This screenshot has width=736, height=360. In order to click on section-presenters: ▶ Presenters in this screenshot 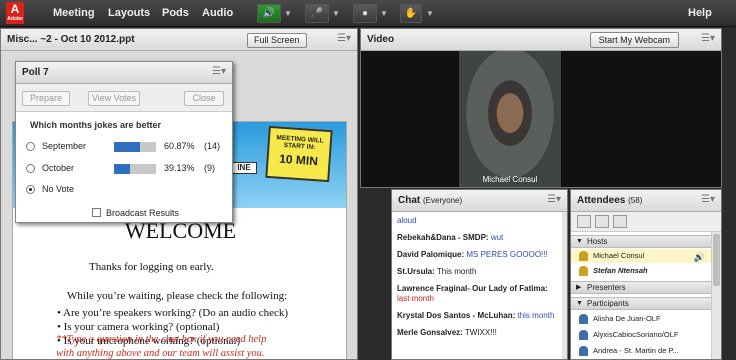, I will do `click(646, 287)`.